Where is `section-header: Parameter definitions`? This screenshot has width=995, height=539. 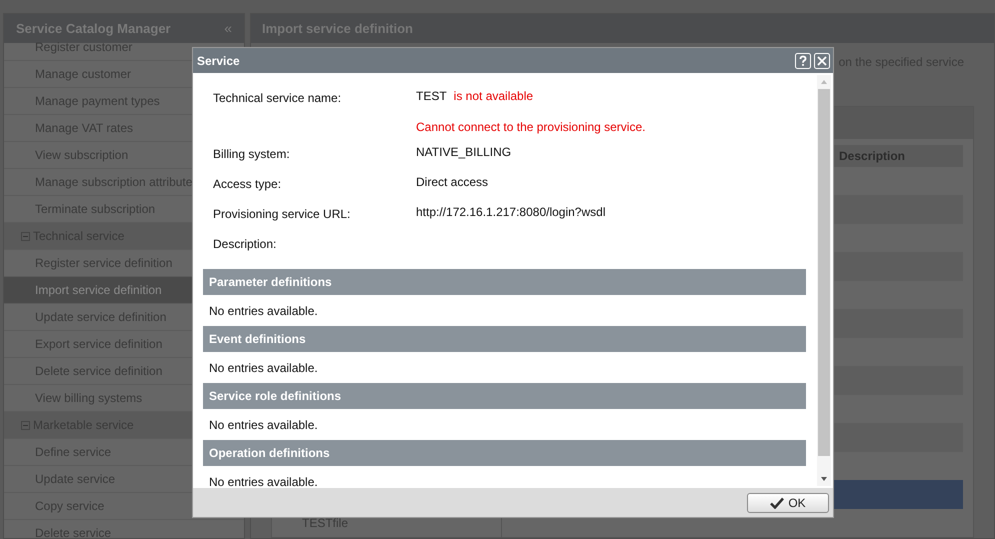
section-header: Parameter definitions is located at coordinates (504, 282).